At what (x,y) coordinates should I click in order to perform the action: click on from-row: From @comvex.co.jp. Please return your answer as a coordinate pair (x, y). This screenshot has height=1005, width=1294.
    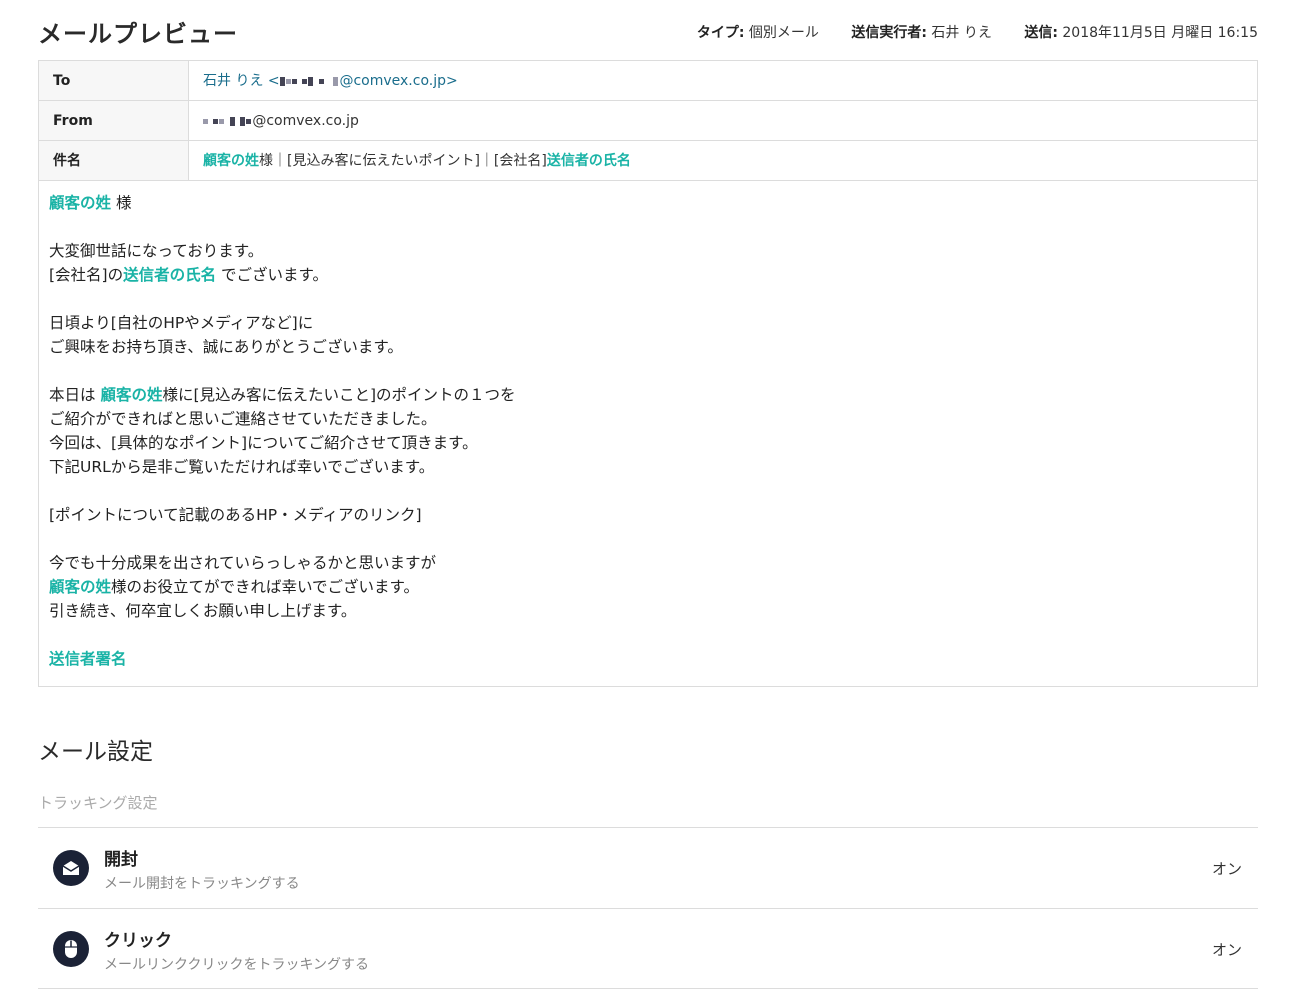
    Looking at the image, I should click on (648, 121).